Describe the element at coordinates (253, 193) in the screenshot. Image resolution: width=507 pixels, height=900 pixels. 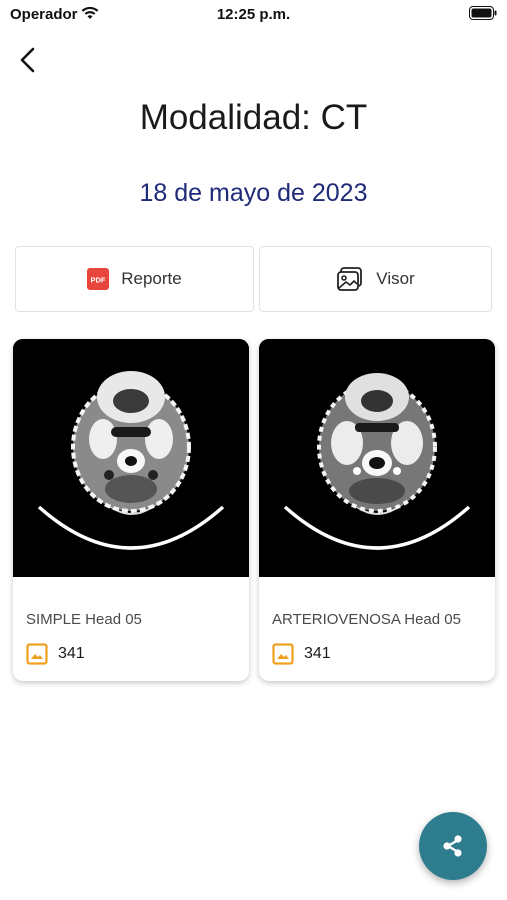
I see `study-date: 18 de mayo de 2023` at that location.